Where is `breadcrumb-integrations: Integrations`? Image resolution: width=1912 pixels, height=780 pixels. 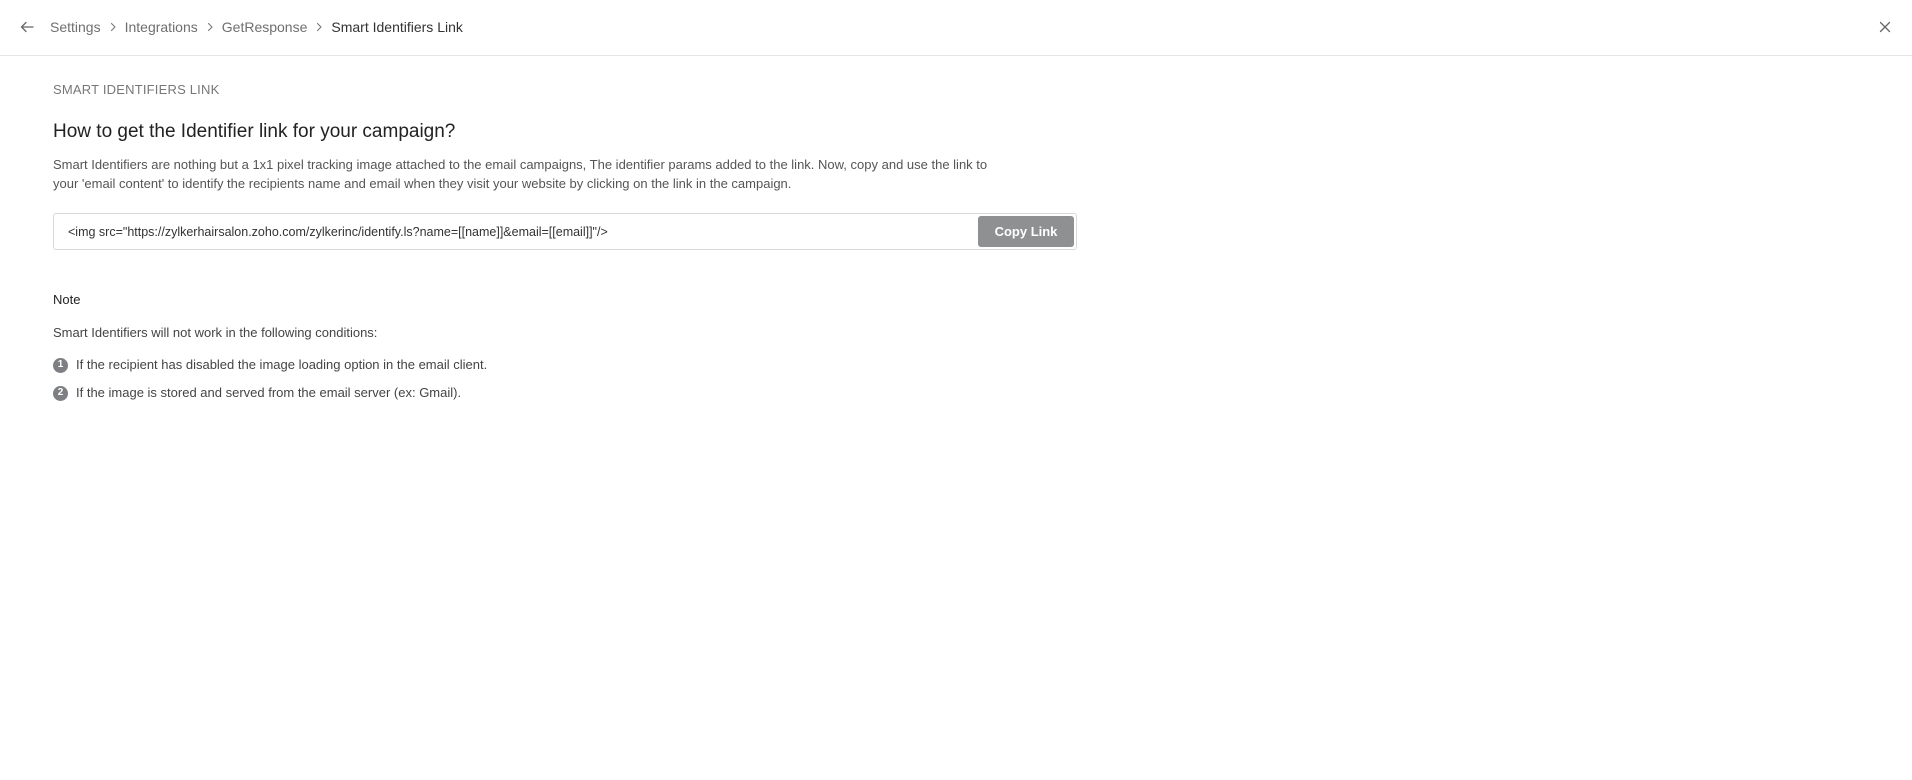
breadcrumb-integrations: Integrations is located at coordinates (161, 27).